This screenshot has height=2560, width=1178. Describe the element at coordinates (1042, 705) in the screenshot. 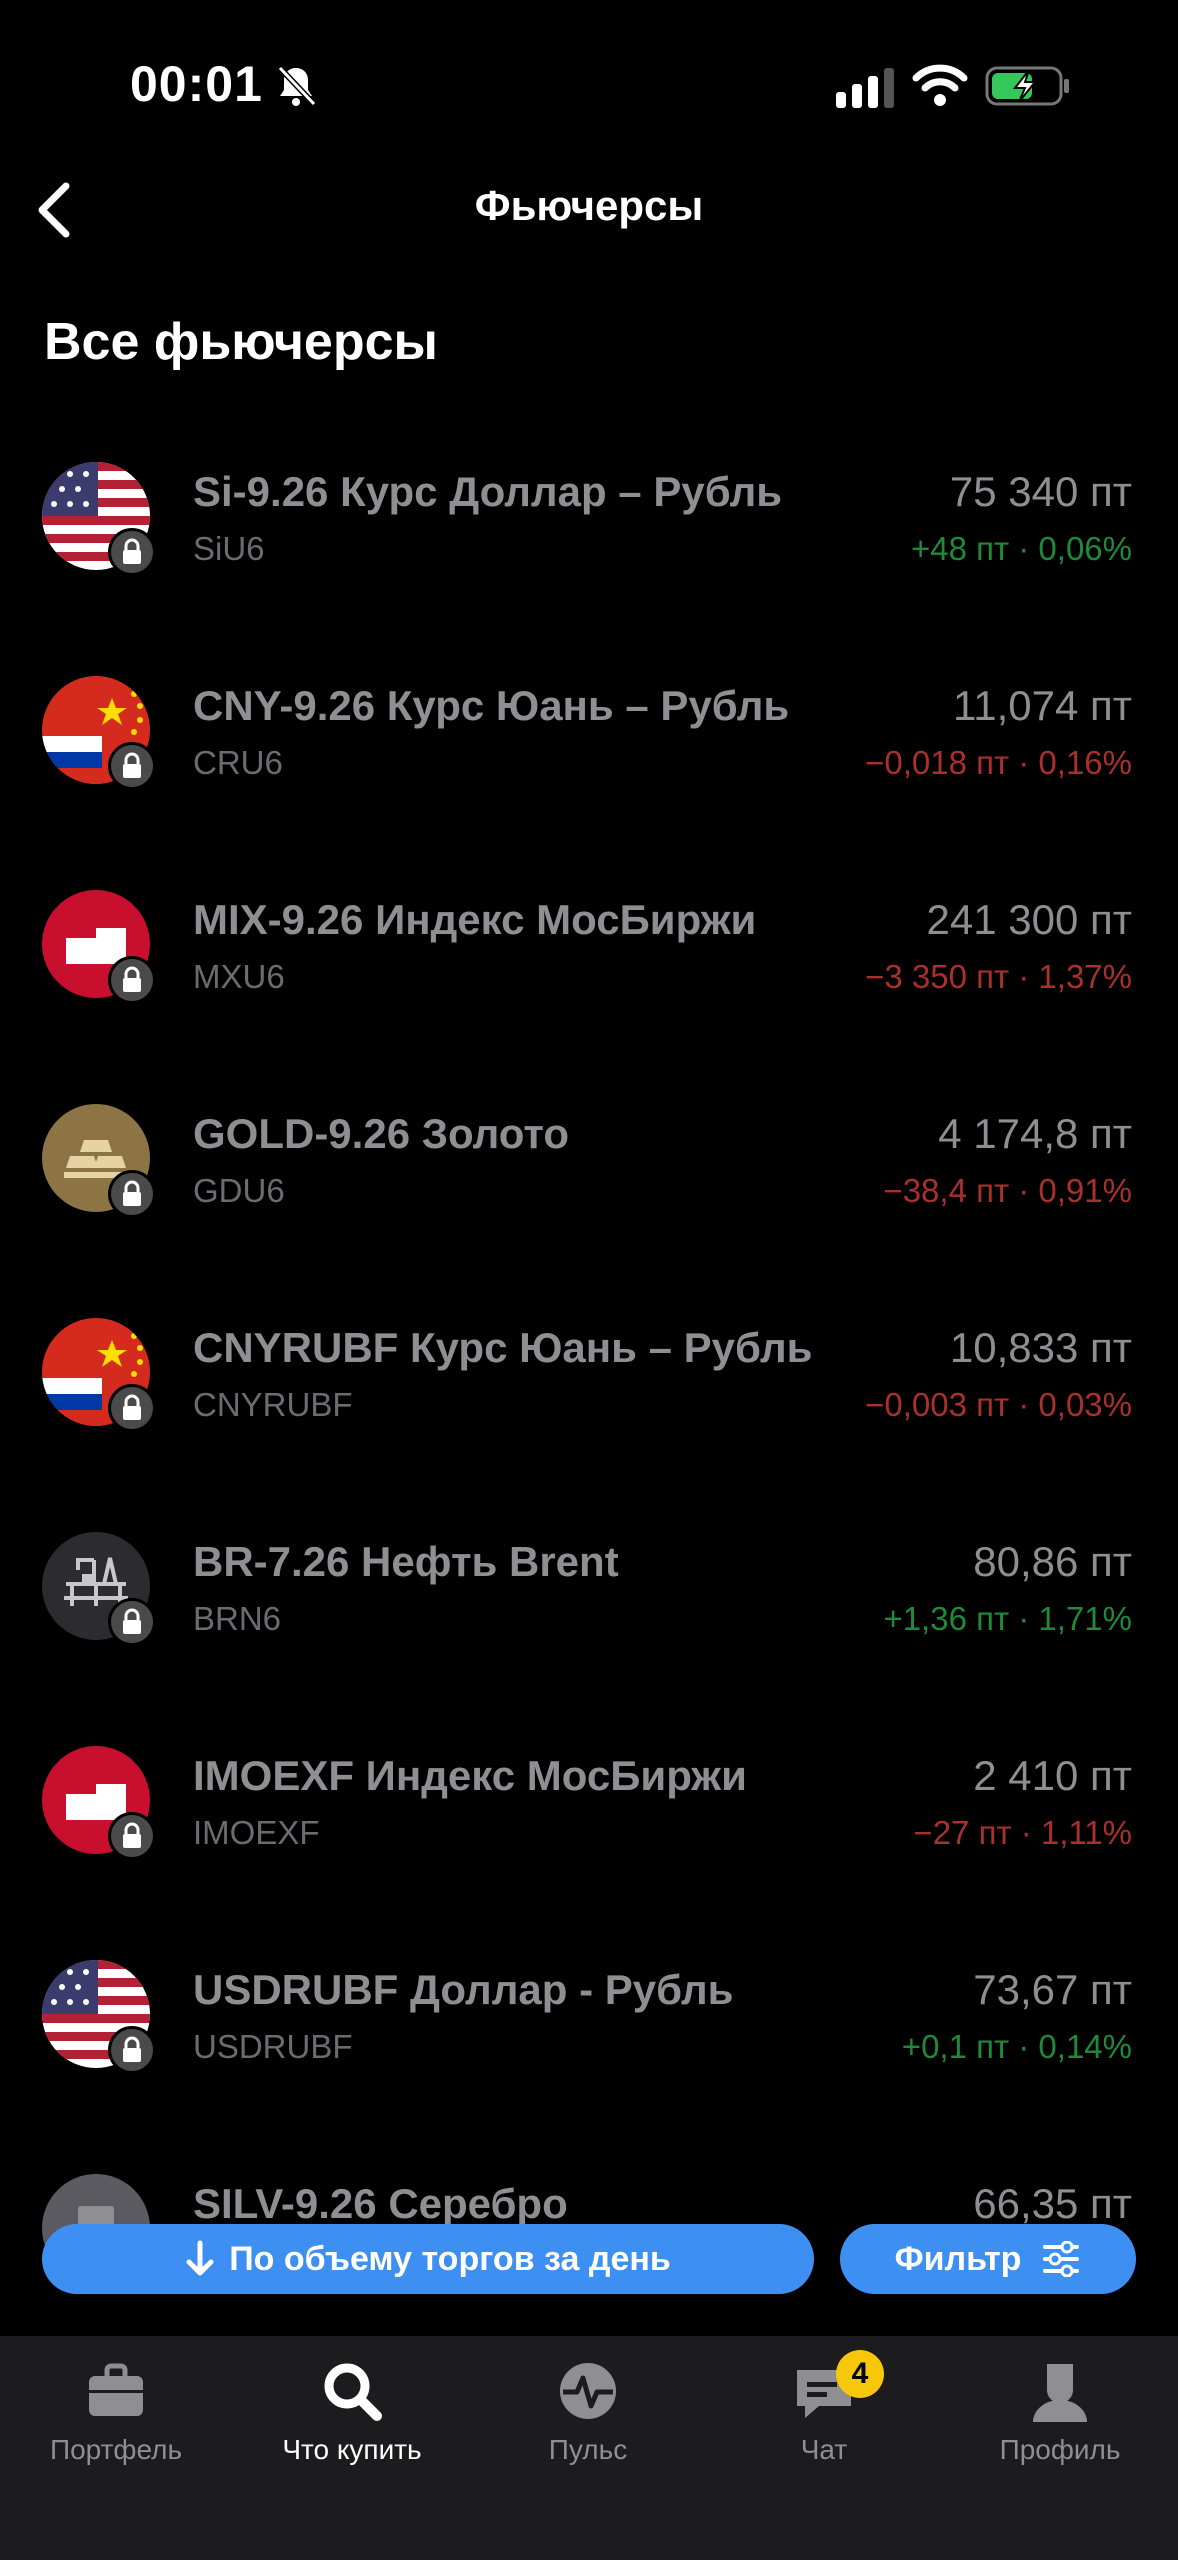

I see `future-price: 11,074 пт` at that location.